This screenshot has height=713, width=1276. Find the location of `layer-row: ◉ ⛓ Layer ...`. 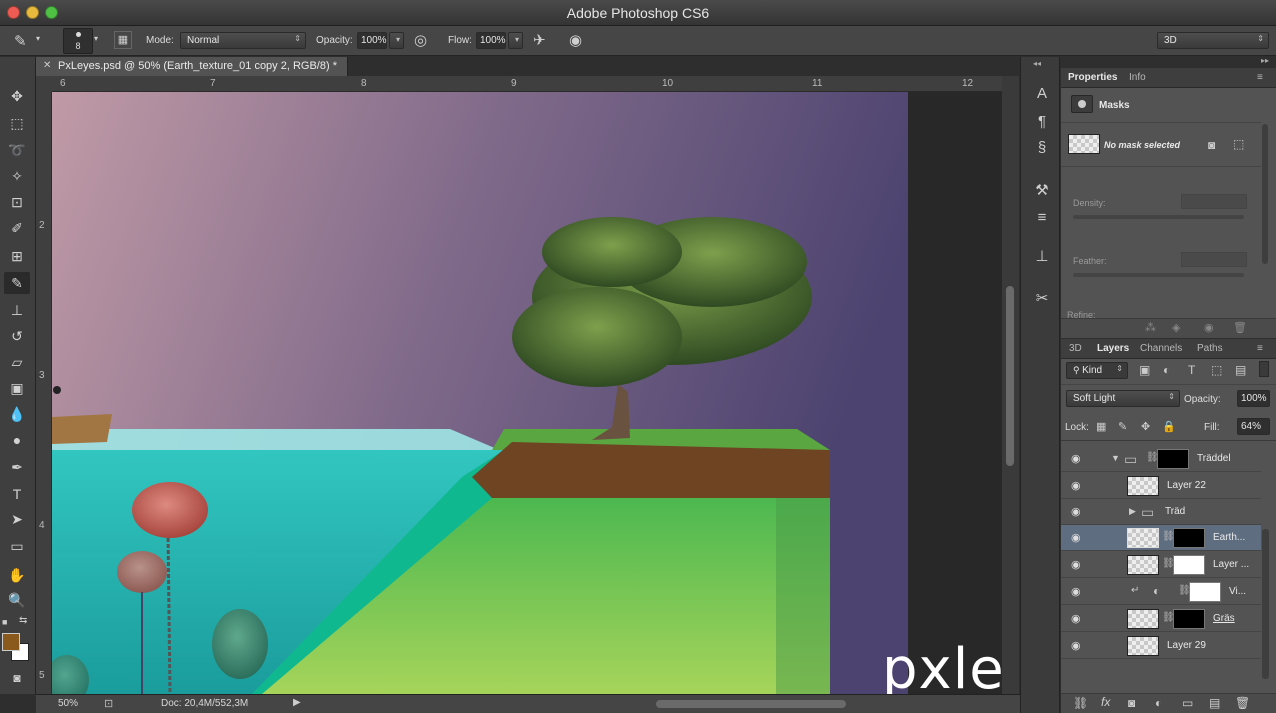

layer-row: ◉ ⛓ Layer ... is located at coordinates (1161, 565).